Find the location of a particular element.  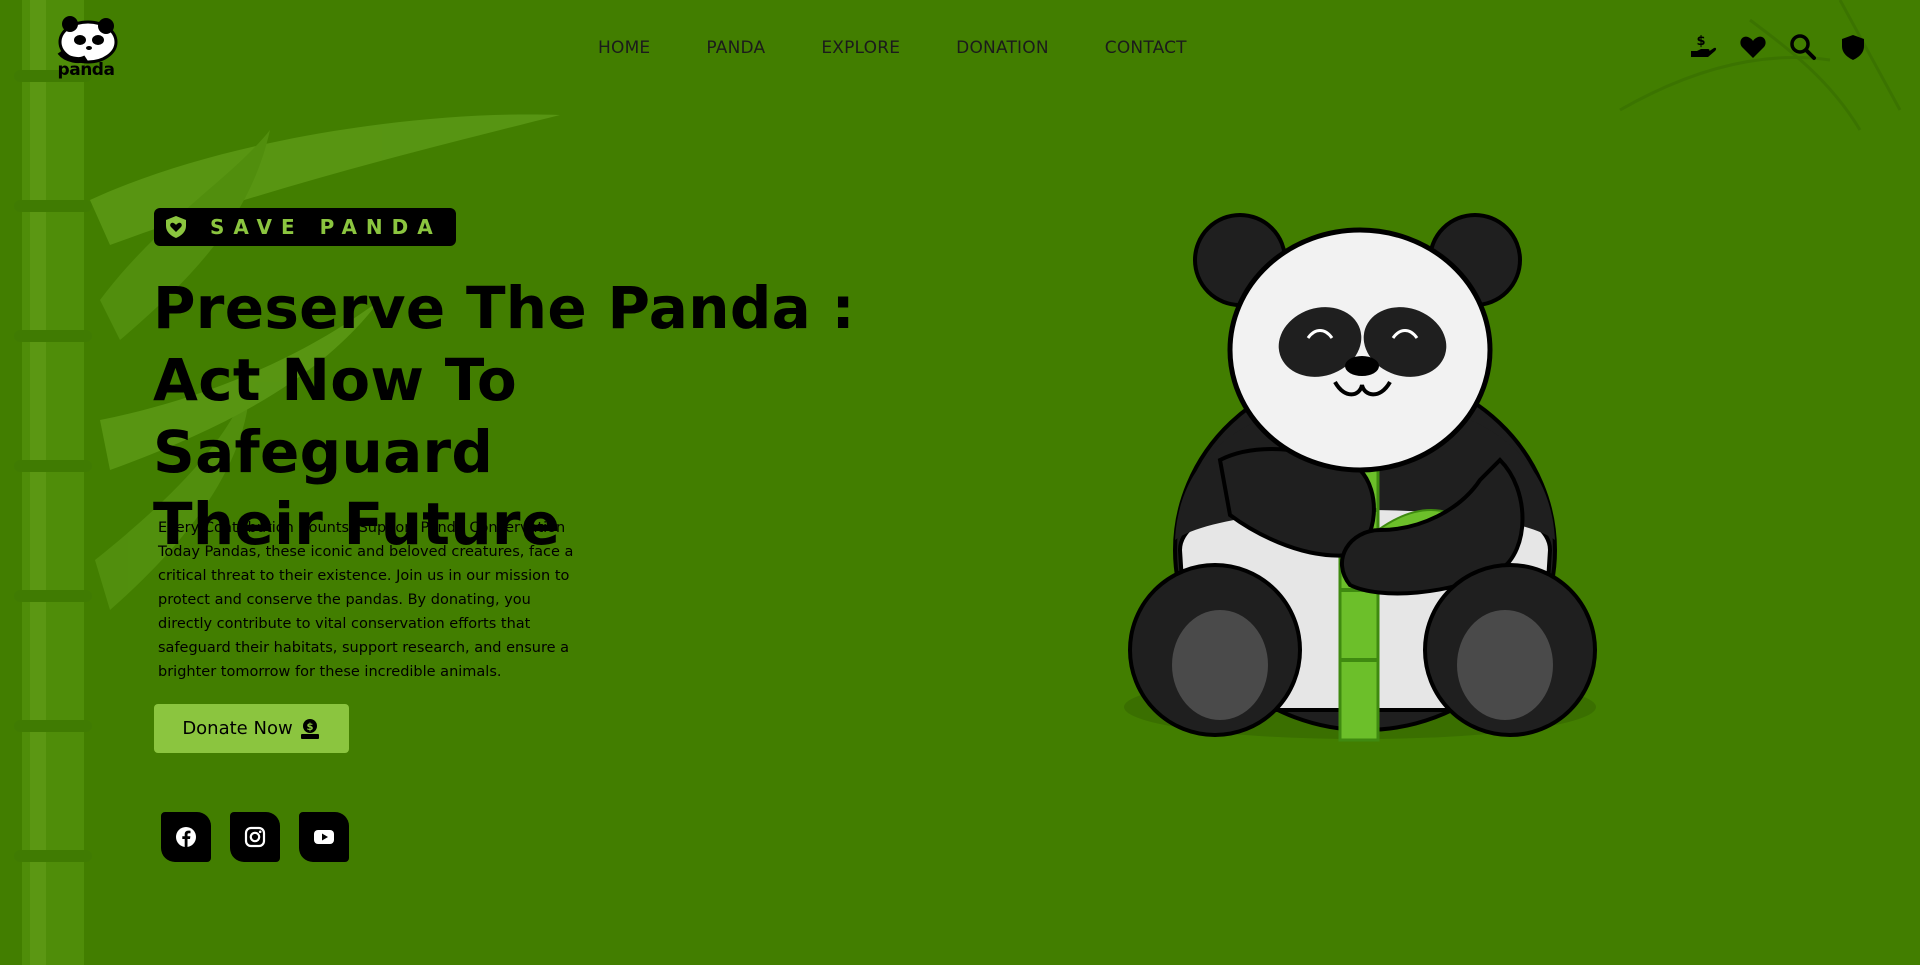

donate-coin-icon: $ is located at coordinates (309, 728).